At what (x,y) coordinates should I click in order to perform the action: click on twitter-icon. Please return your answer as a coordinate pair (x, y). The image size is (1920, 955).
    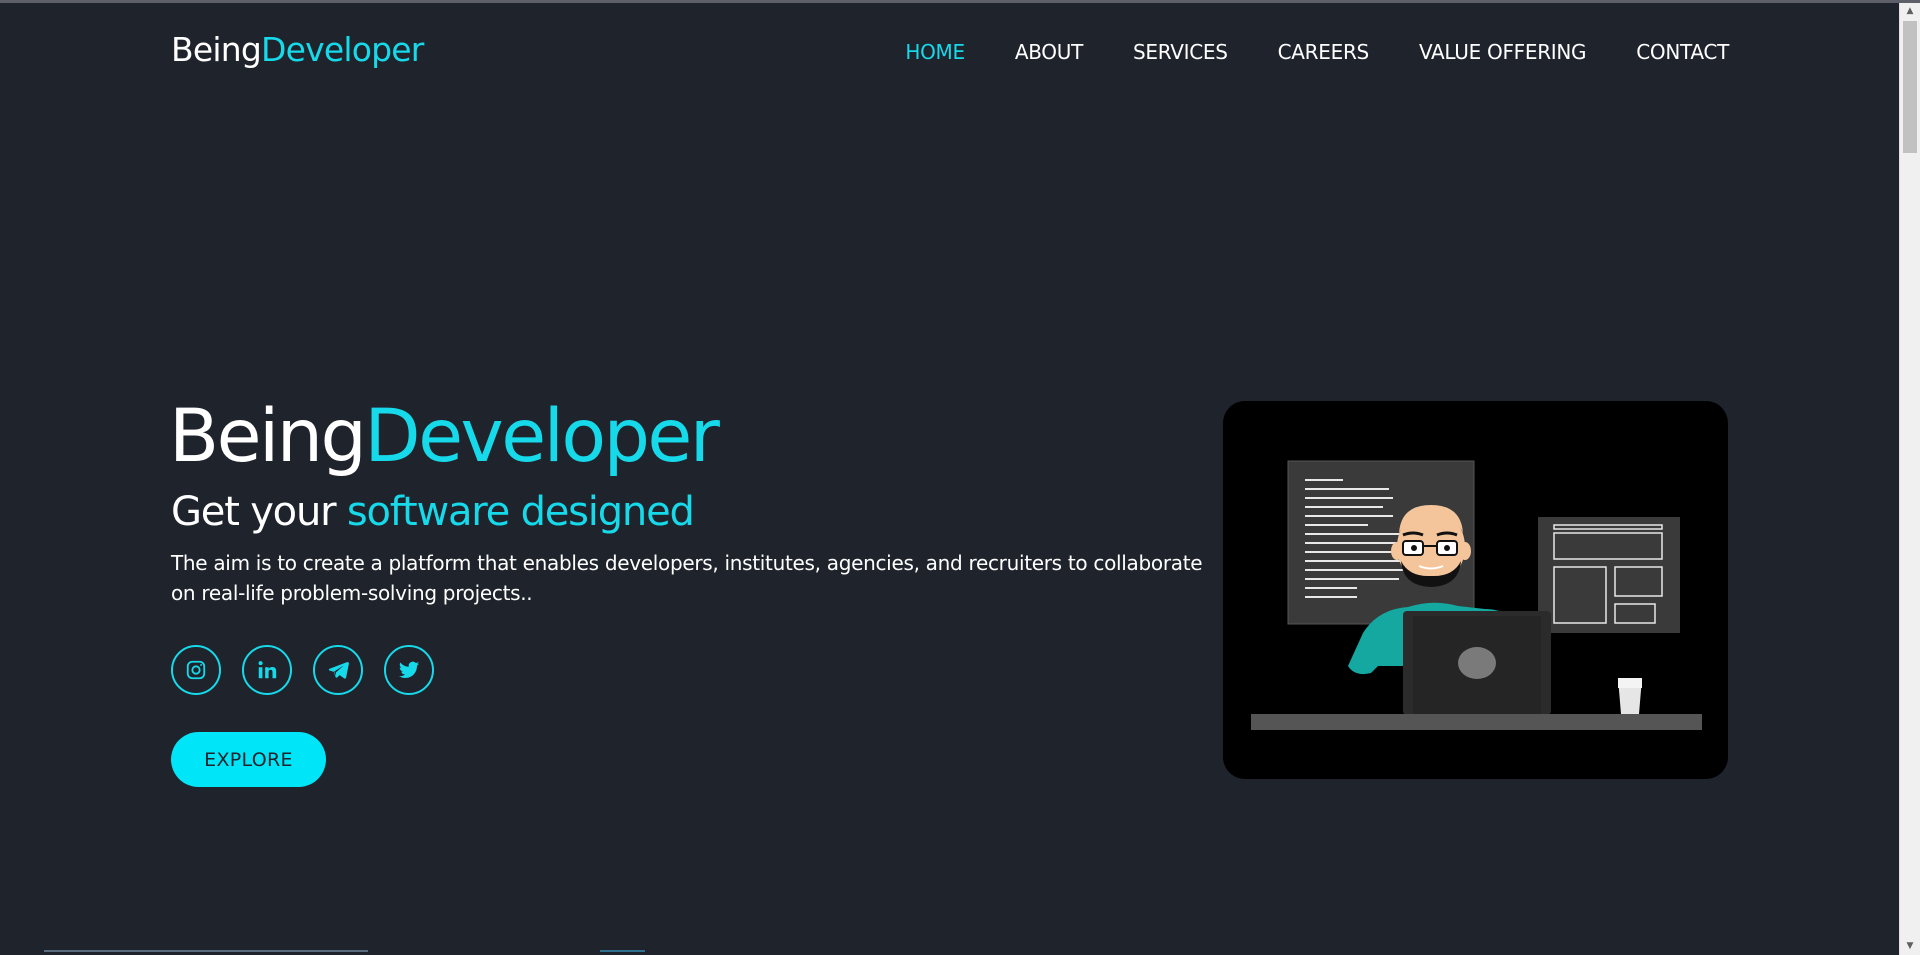
    Looking at the image, I should click on (409, 669).